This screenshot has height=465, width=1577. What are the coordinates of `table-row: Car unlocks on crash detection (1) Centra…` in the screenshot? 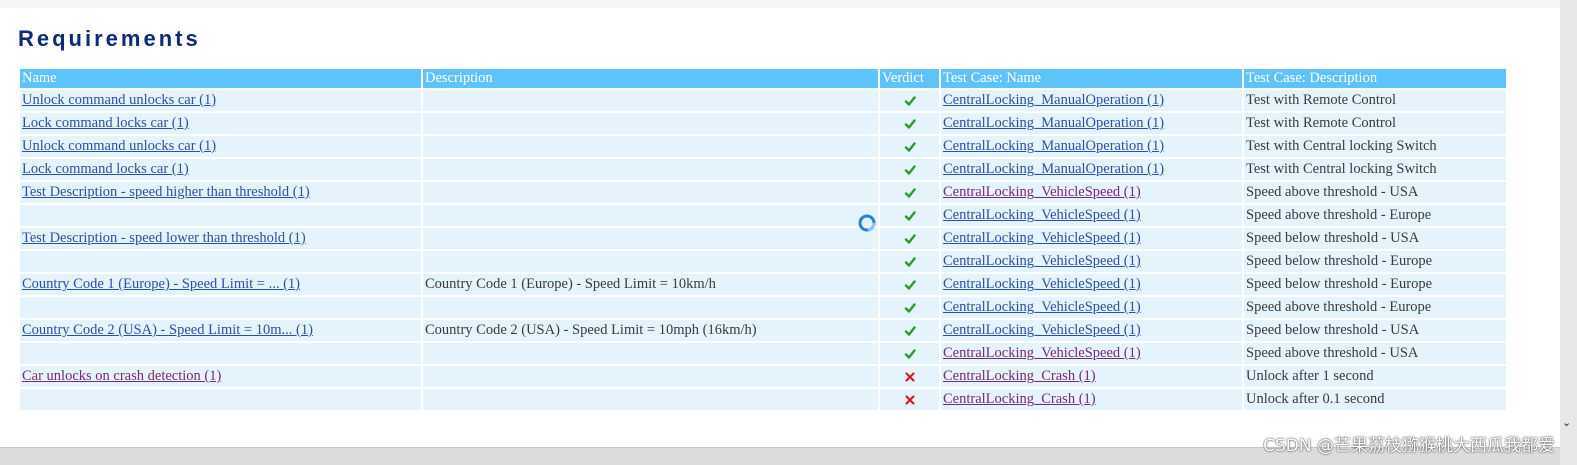 It's located at (763, 376).